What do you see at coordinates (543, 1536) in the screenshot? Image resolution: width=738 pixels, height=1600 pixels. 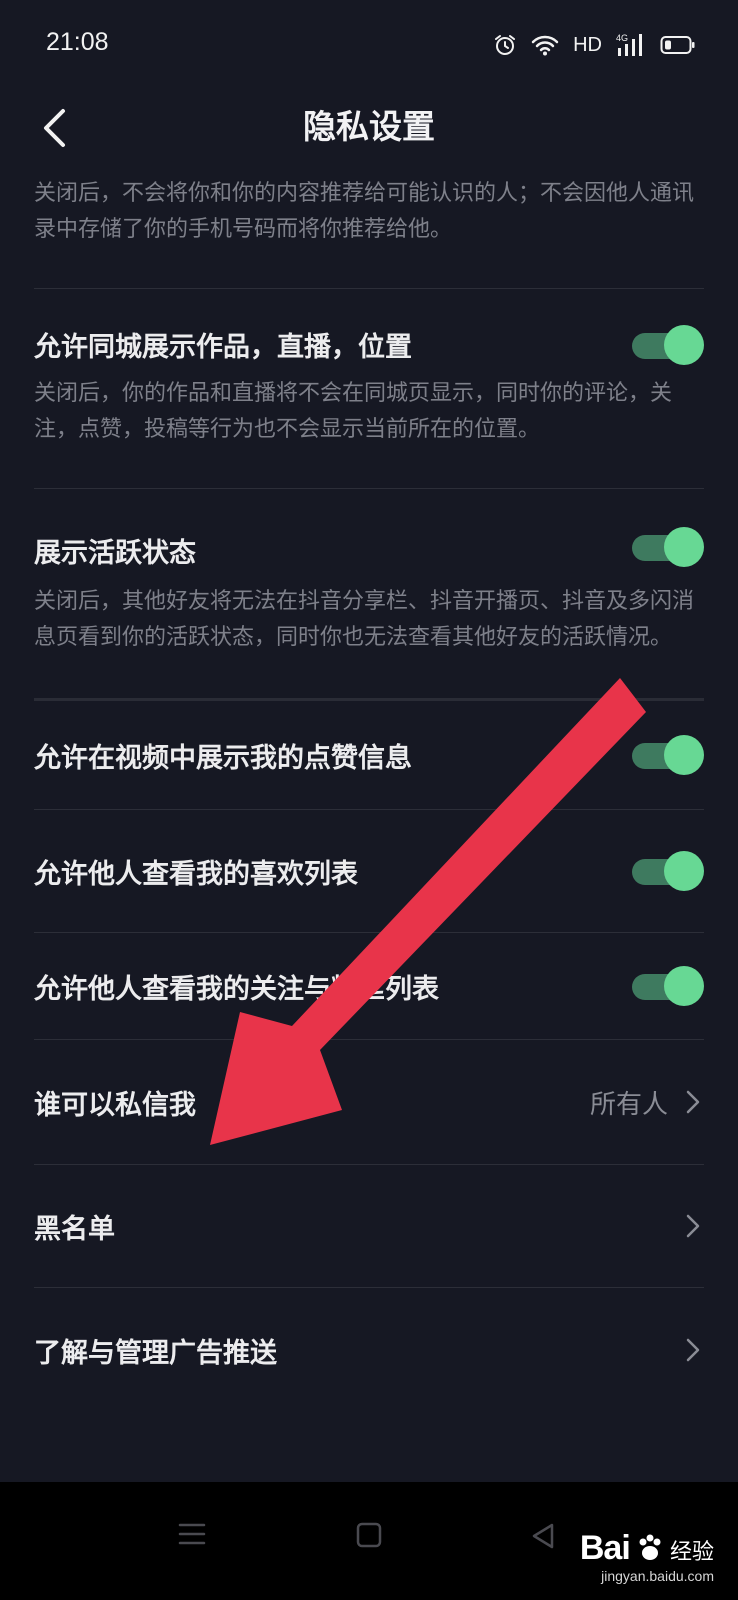 I see `back-system-button` at bounding box center [543, 1536].